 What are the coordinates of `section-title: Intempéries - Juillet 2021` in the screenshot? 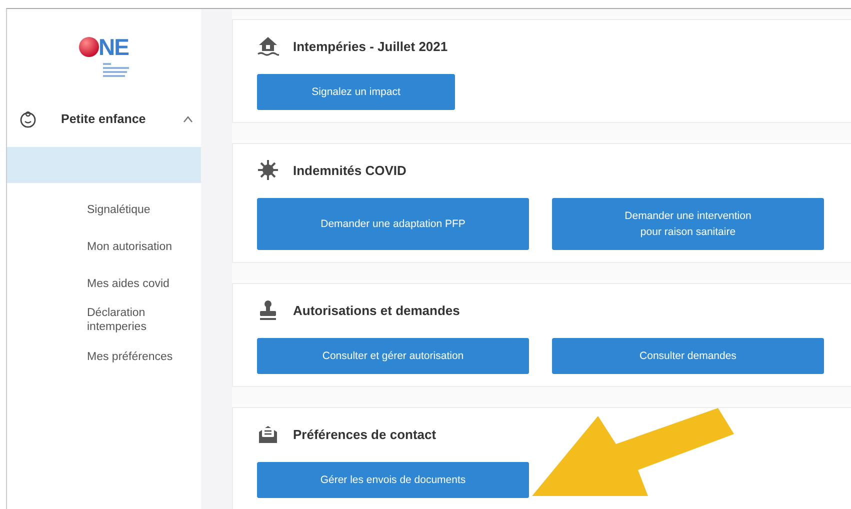 It's located at (370, 46).